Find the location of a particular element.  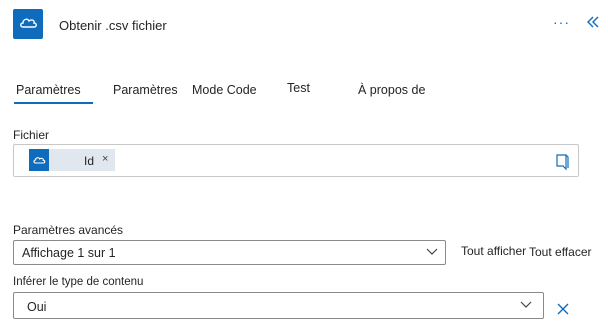

advanced-params-label: Paramètres avancés is located at coordinates (68, 230).